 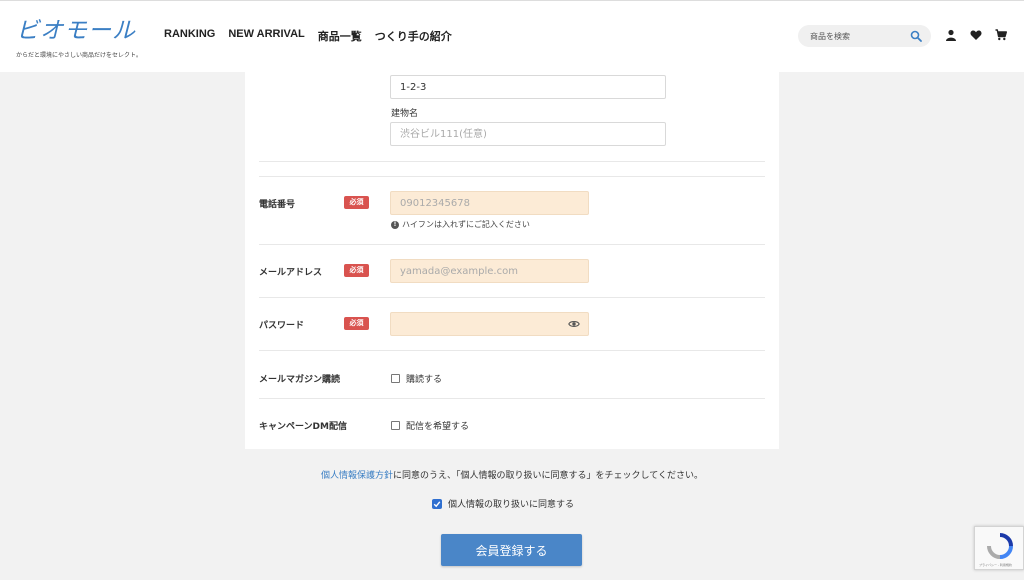 I want to click on search-box, so click(x=864, y=36).